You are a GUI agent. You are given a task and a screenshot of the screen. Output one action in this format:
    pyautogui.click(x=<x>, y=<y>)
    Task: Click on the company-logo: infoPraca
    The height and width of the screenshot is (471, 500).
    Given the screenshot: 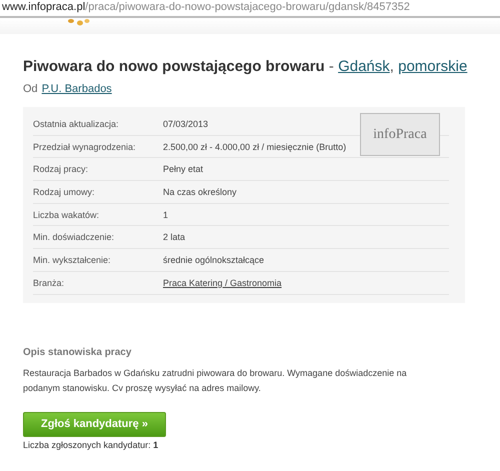 What is the action you would take?
    pyautogui.click(x=400, y=134)
    